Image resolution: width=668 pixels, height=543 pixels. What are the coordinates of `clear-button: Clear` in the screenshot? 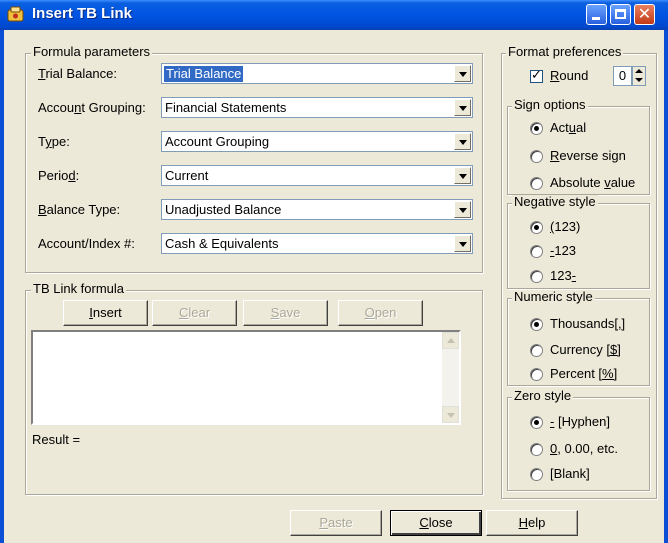 It's located at (194, 313).